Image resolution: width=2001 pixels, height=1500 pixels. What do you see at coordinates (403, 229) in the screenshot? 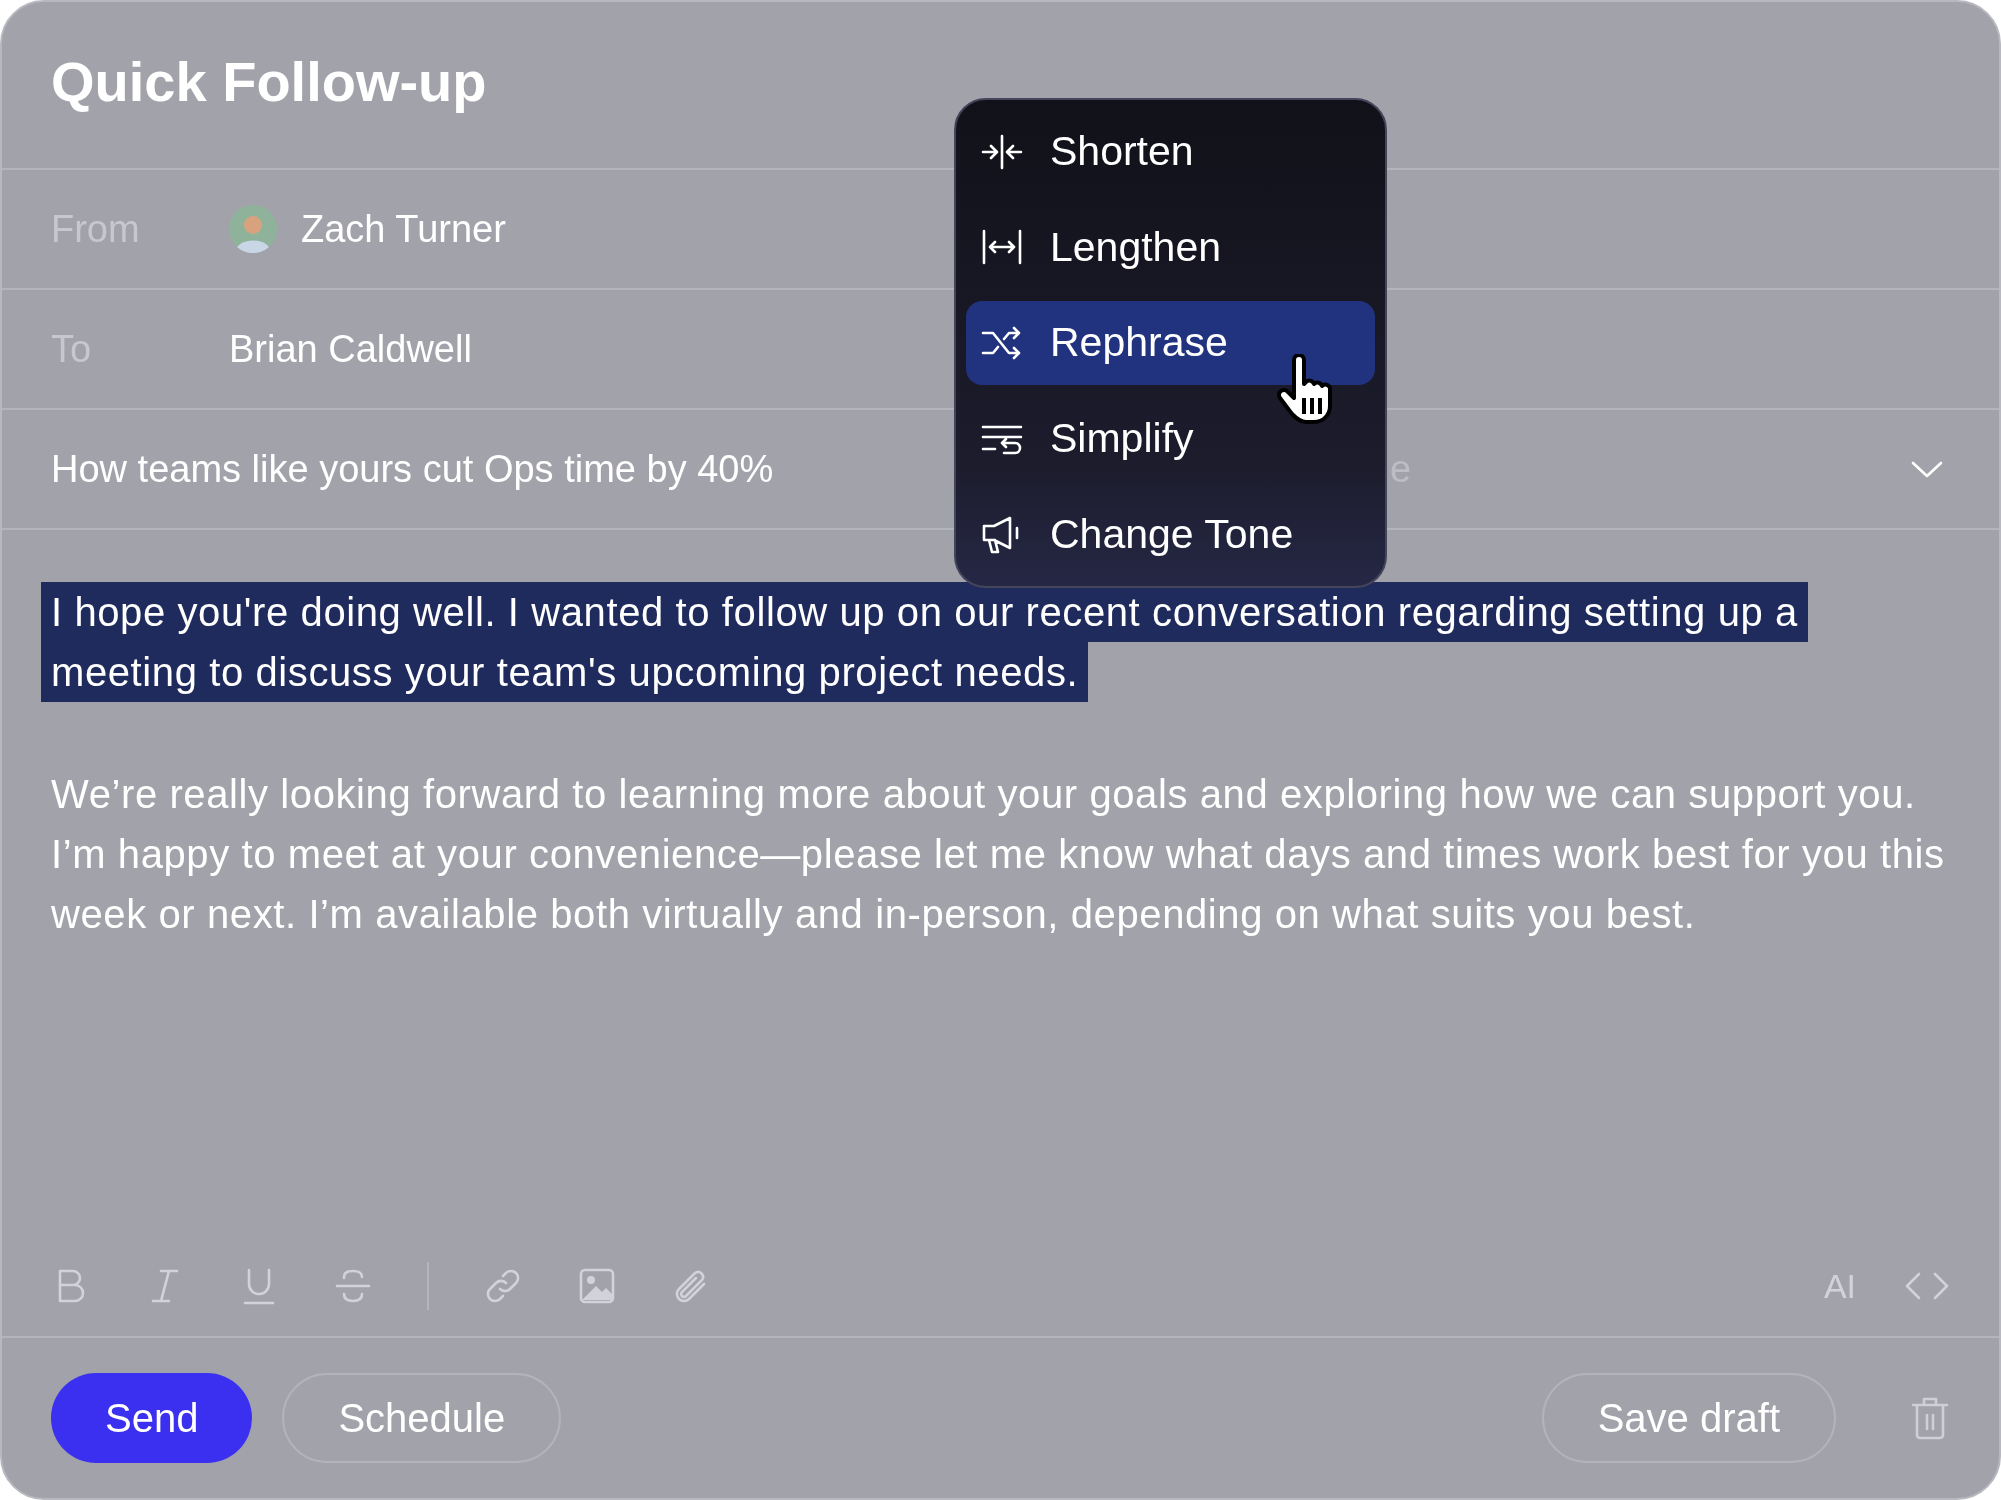
I see `sender-name: Zach Turner` at bounding box center [403, 229].